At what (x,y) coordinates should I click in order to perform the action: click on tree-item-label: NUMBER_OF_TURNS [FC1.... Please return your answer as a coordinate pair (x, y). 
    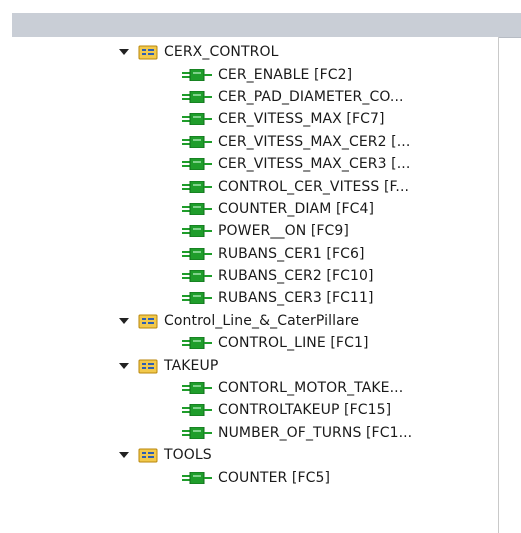
    Looking at the image, I should click on (315, 432).